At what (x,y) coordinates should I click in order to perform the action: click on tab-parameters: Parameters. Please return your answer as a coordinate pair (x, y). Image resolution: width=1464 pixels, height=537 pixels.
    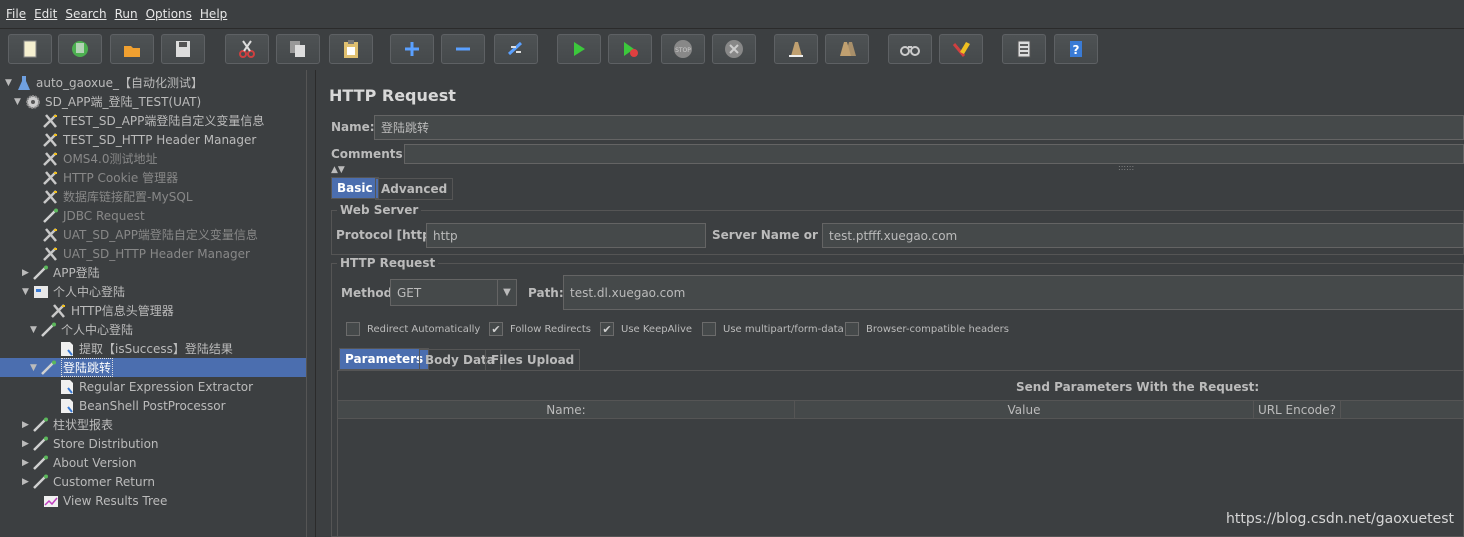
    Looking at the image, I should click on (384, 359).